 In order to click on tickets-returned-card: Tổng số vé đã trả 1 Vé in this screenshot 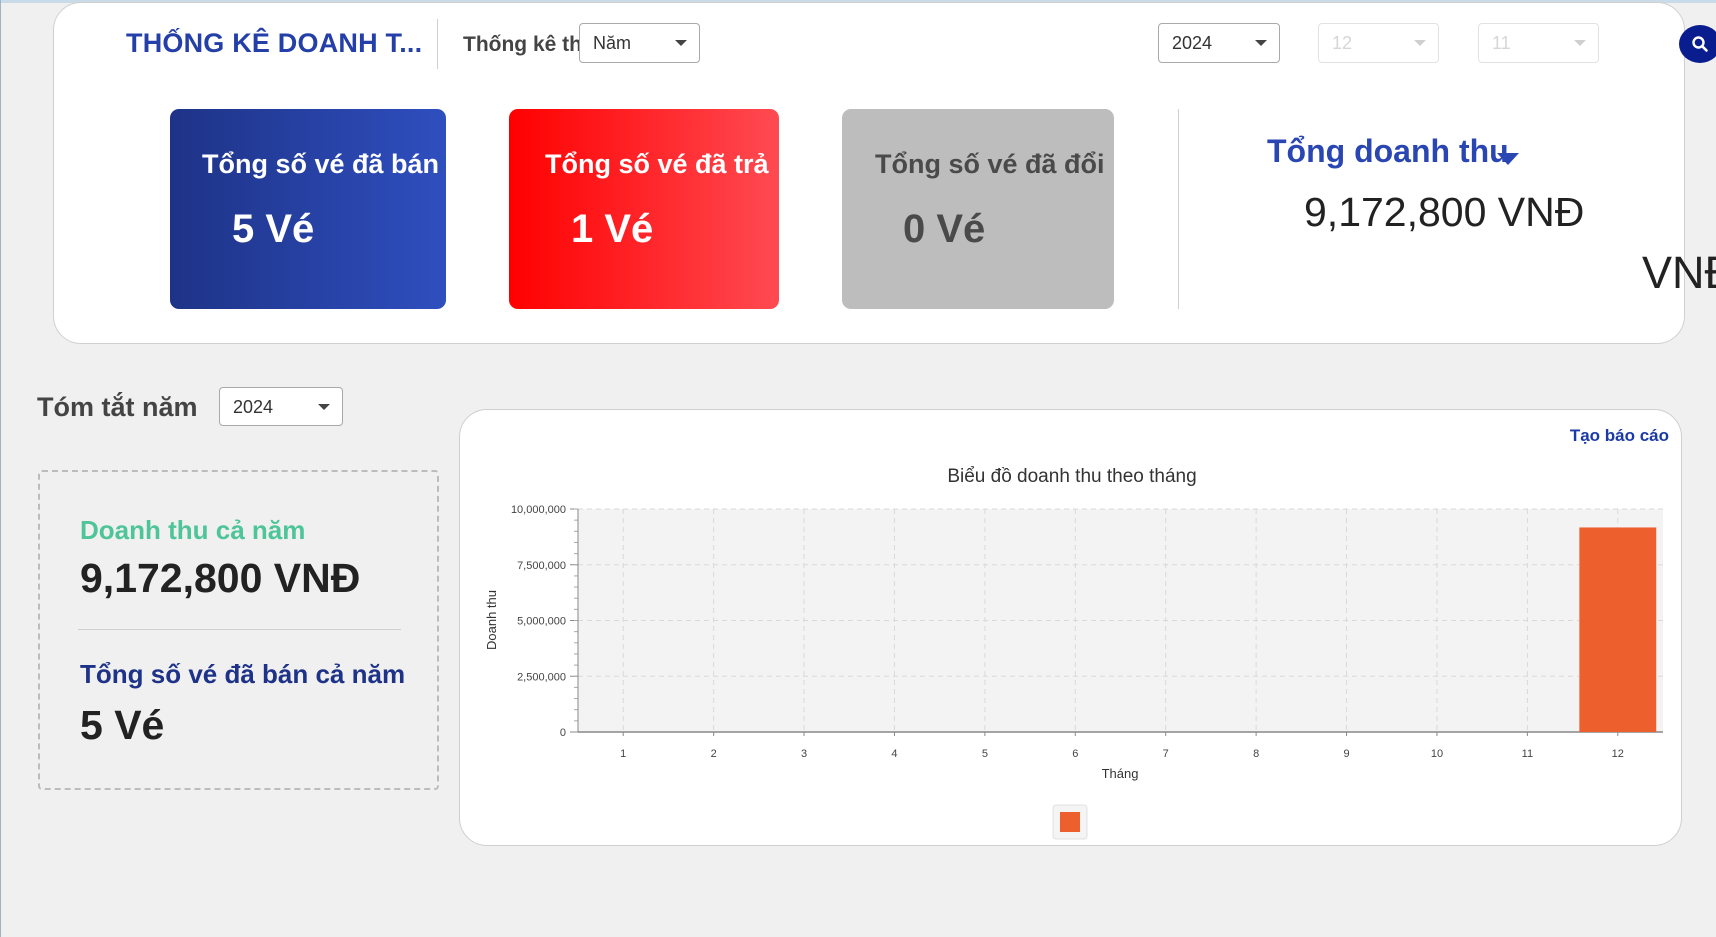, I will do `click(644, 209)`.